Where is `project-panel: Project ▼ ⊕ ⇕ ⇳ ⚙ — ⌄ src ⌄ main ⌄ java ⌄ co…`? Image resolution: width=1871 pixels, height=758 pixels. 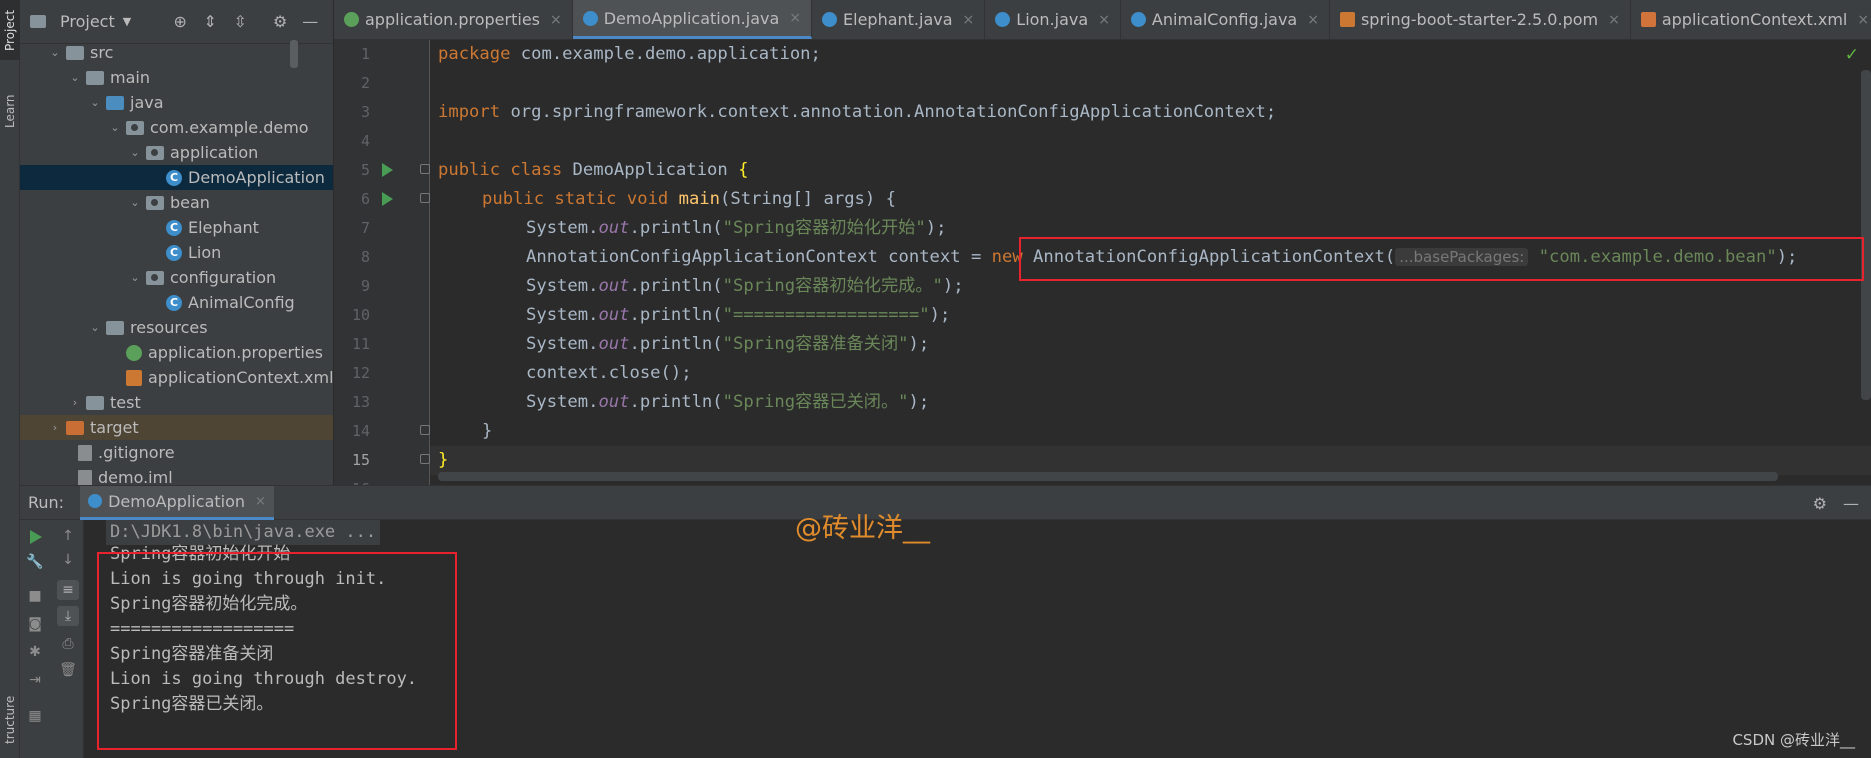 project-panel: Project ▼ ⊕ ⇕ ⇳ ⚙ — ⌄ src ⌄ main ⌄ java ⌄ co… is located at coordinates (177, 242).